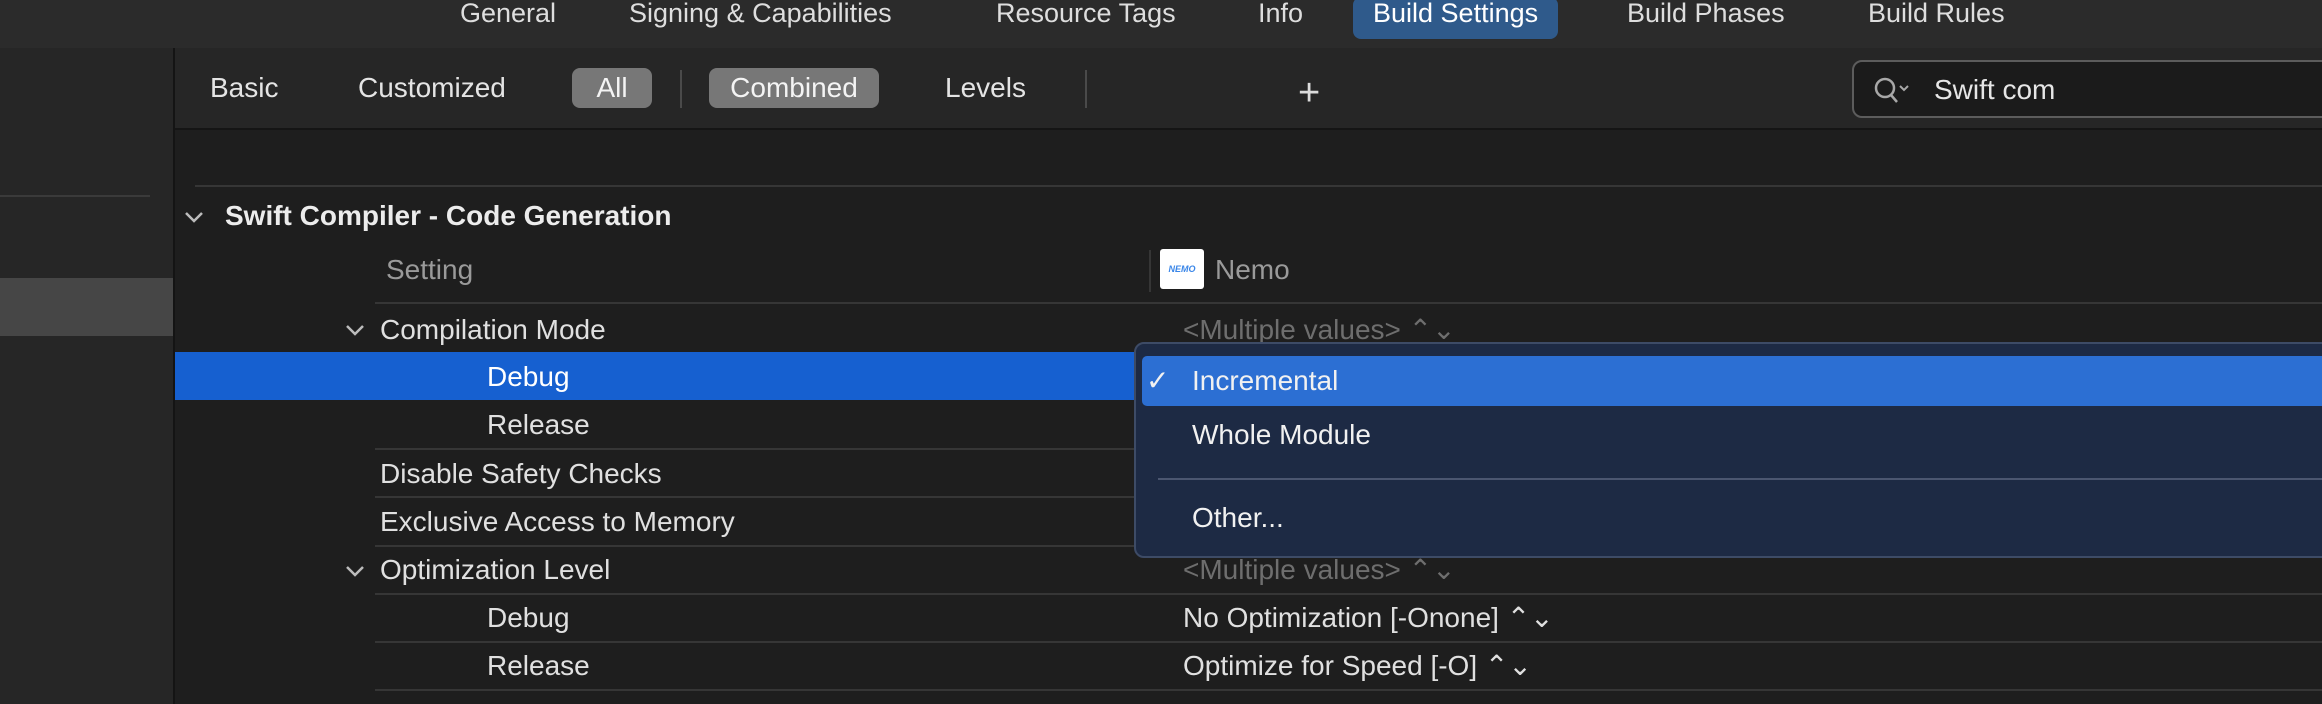  What do you see at coordinates (1265, 381) in the screenshot?
I see `menu-item-incremental: Incremental` at bounding box center [1265, 381].